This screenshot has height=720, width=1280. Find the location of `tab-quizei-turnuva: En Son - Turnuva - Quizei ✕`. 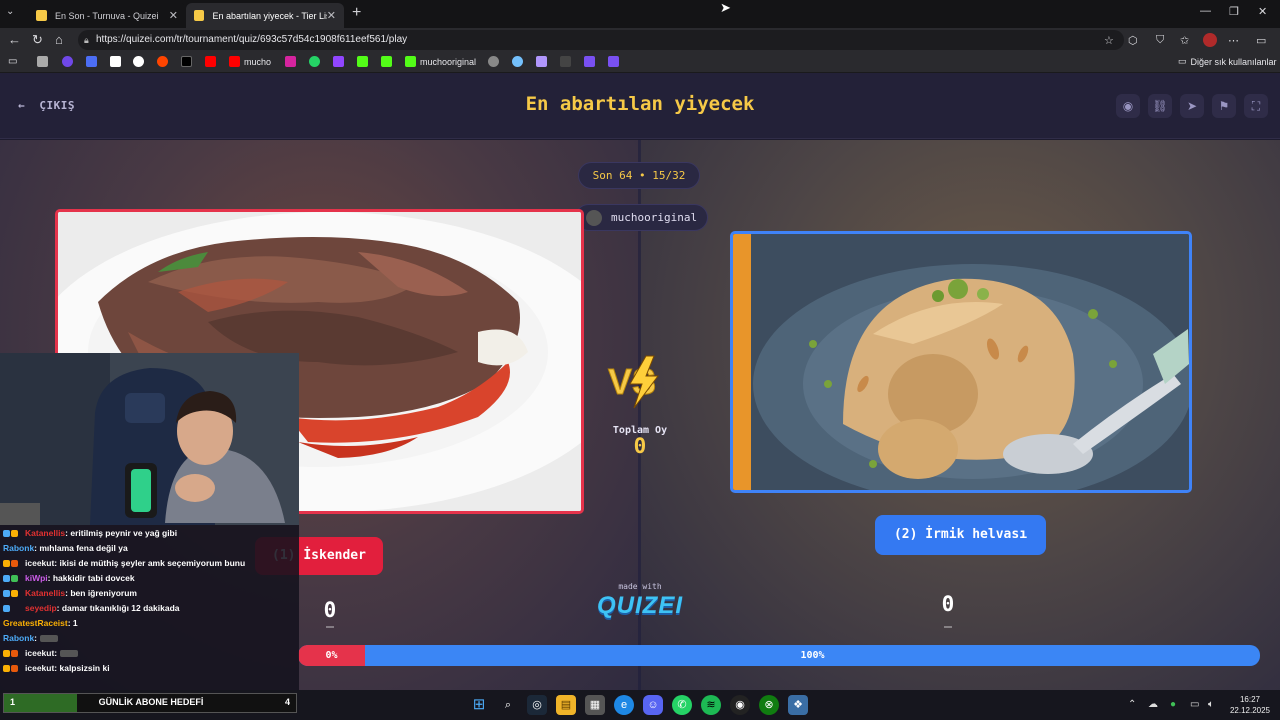

tab-quizei-turnuva: En Son - Turnuva - Quizei ✕ is located at coordinates (107, 15).